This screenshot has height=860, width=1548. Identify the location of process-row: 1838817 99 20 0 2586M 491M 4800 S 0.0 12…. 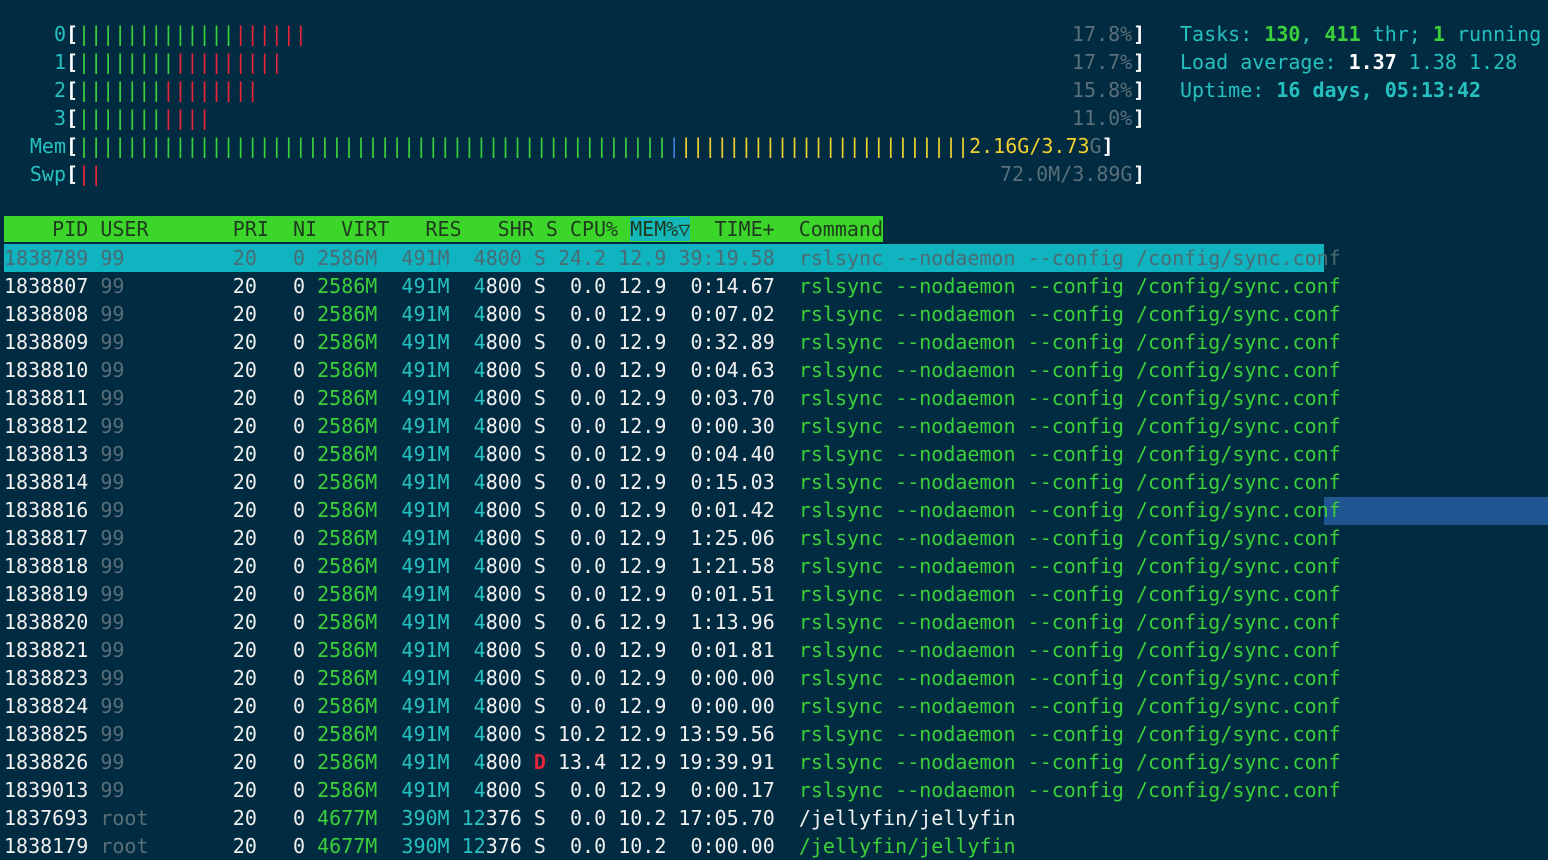
(672, 538).